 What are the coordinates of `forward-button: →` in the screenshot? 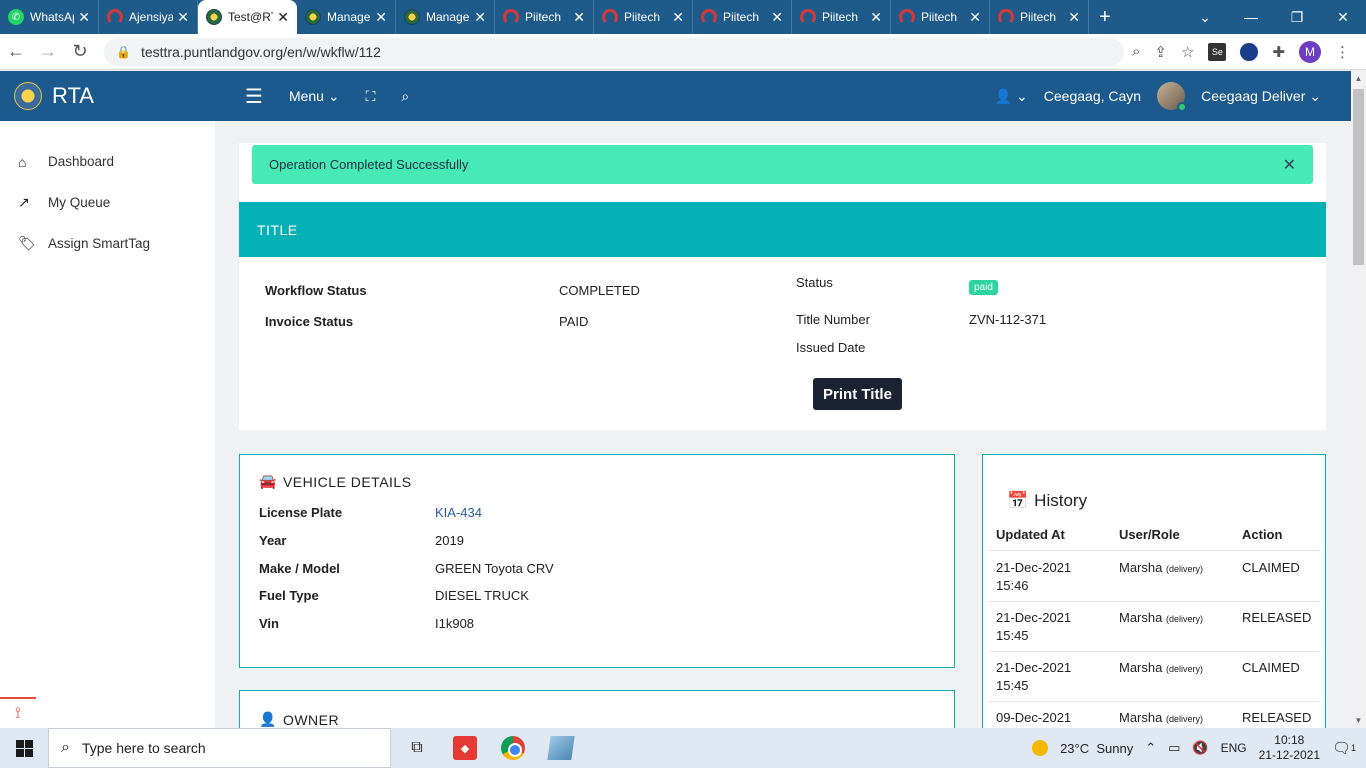 It's located at (48, 51).